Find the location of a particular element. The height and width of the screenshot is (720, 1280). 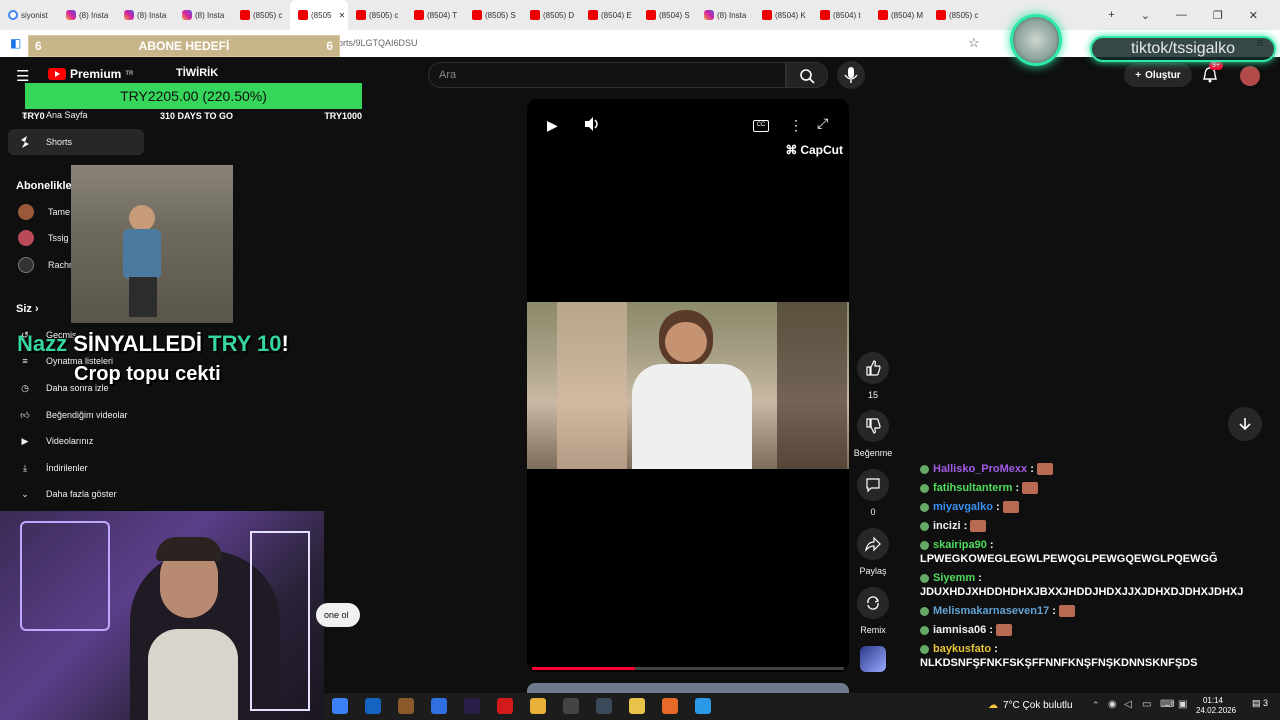

firefox-icon is located at coordinates (670, 706).